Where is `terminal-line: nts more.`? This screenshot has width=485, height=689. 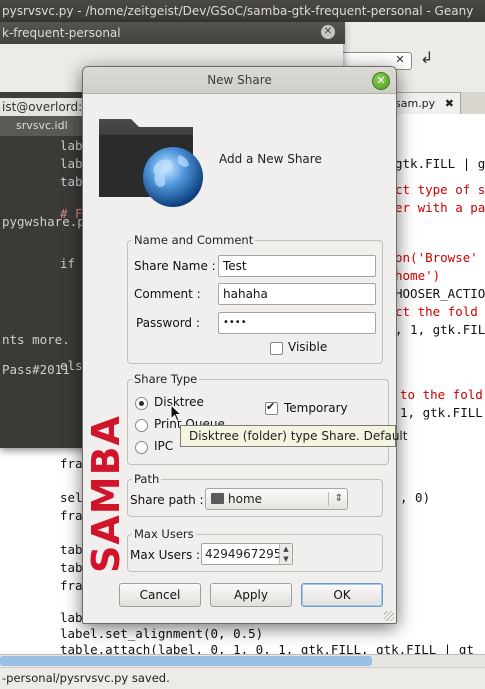
terminal-line: nts more. is located at coordinates (36, 339).